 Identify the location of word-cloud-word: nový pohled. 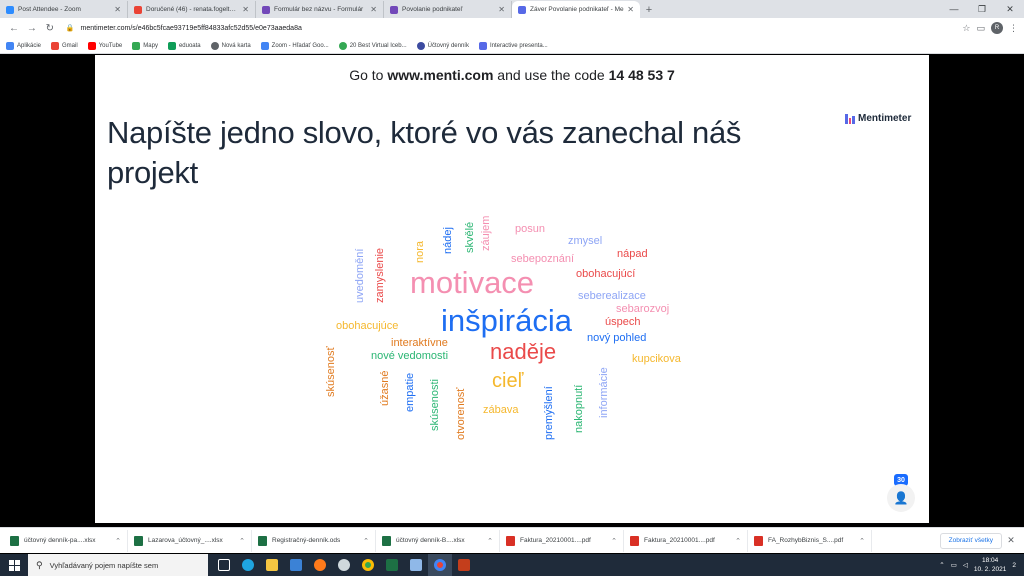
(617, 338).